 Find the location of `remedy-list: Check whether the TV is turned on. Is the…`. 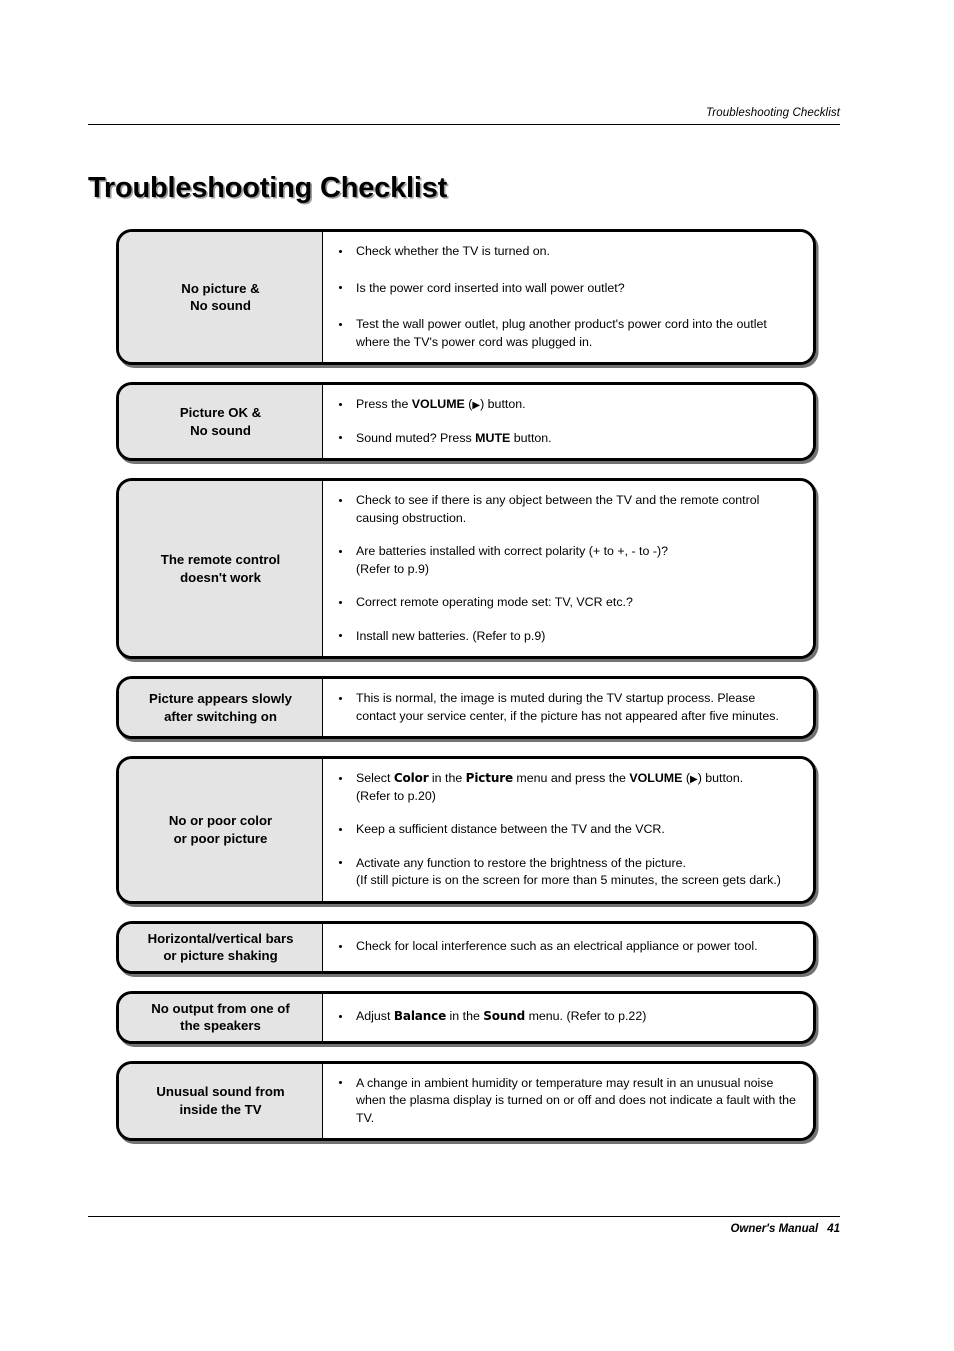

remedy-list: Check whether the TV is turned on. Is the… is located at coordinates (568, 297).